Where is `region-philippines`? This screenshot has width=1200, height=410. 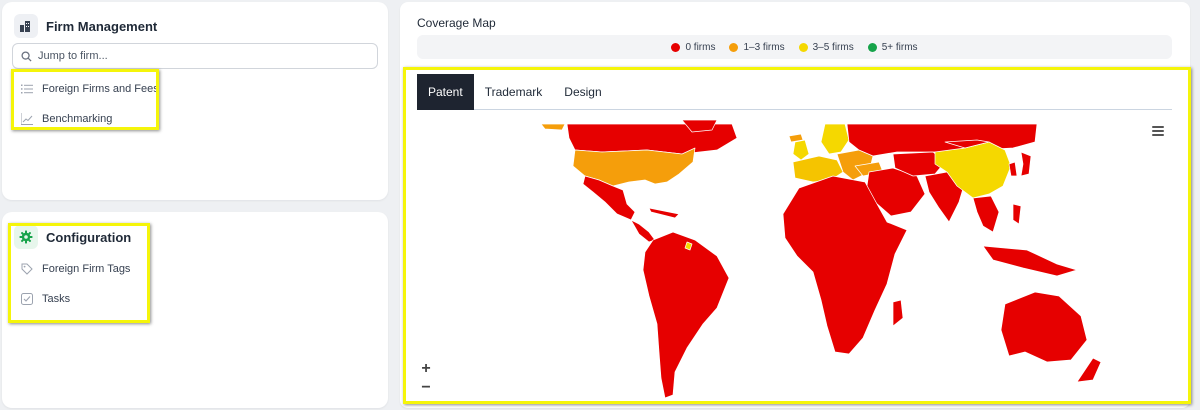 region-philippines is located at coordinates (1017, 214).